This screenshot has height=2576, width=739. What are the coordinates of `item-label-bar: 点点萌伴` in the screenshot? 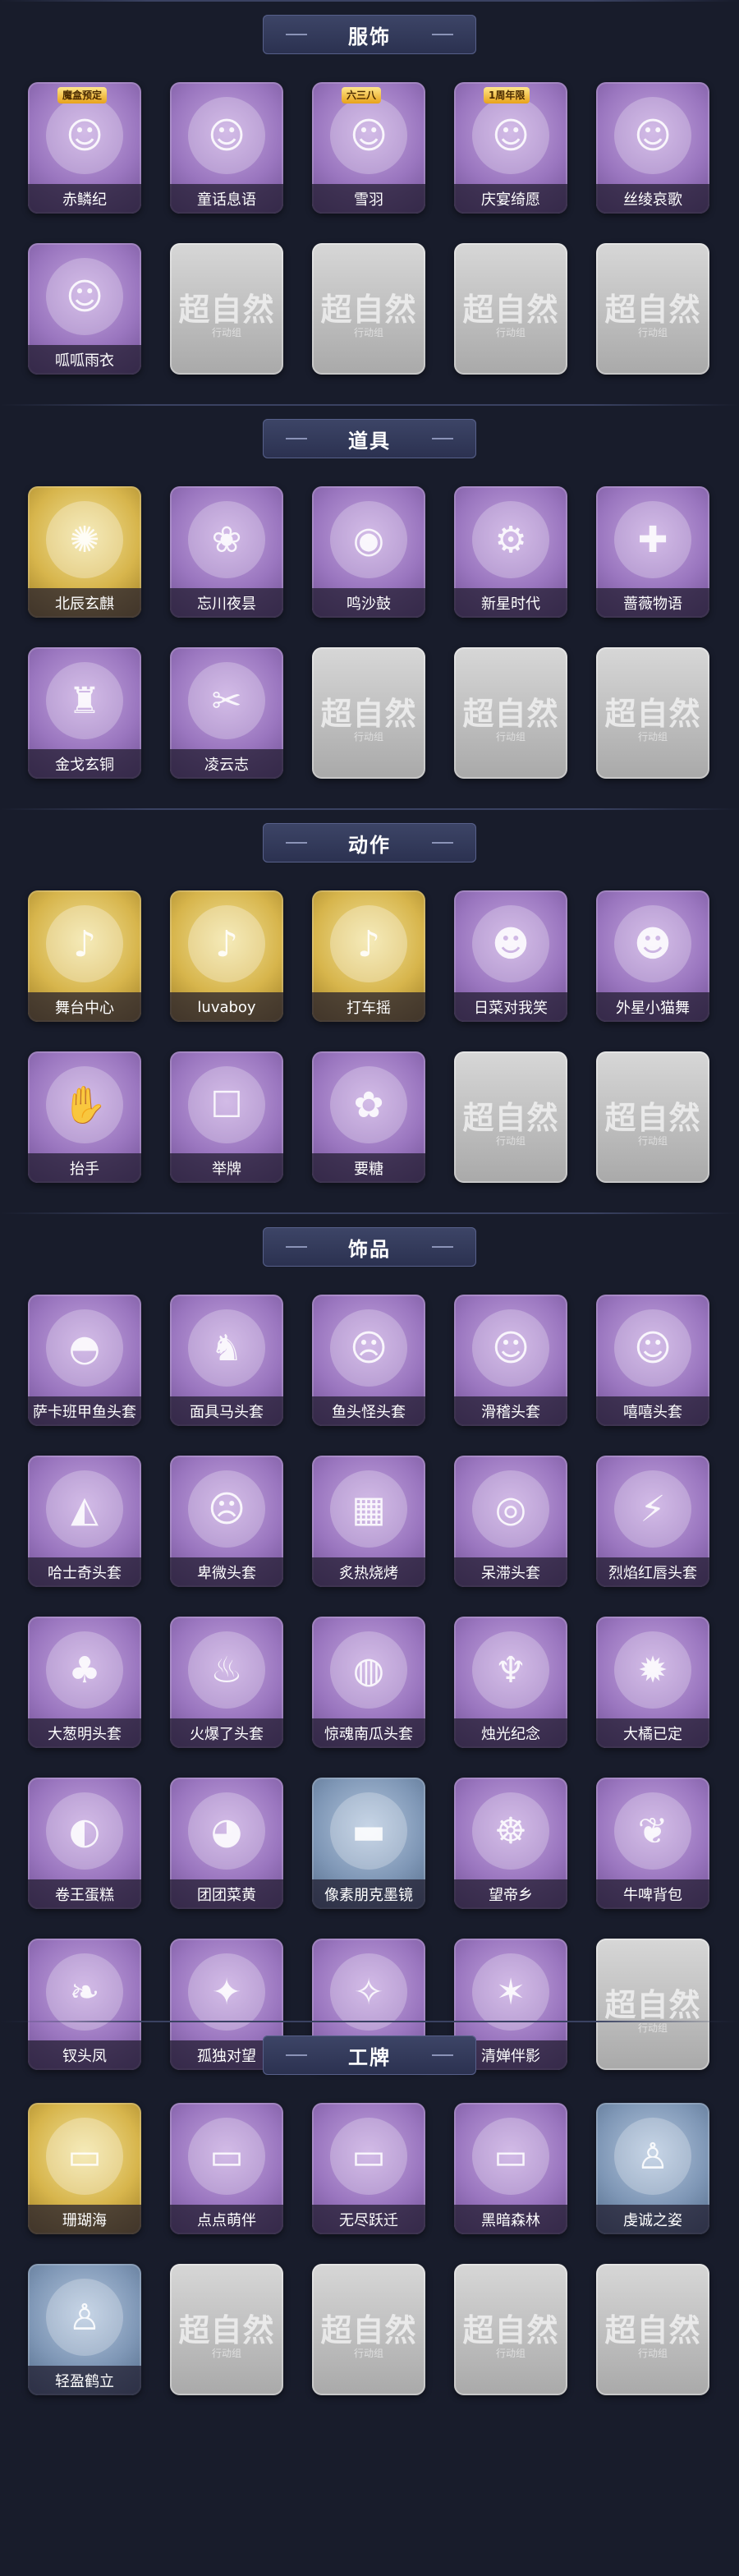 It's located at (226, 2219).